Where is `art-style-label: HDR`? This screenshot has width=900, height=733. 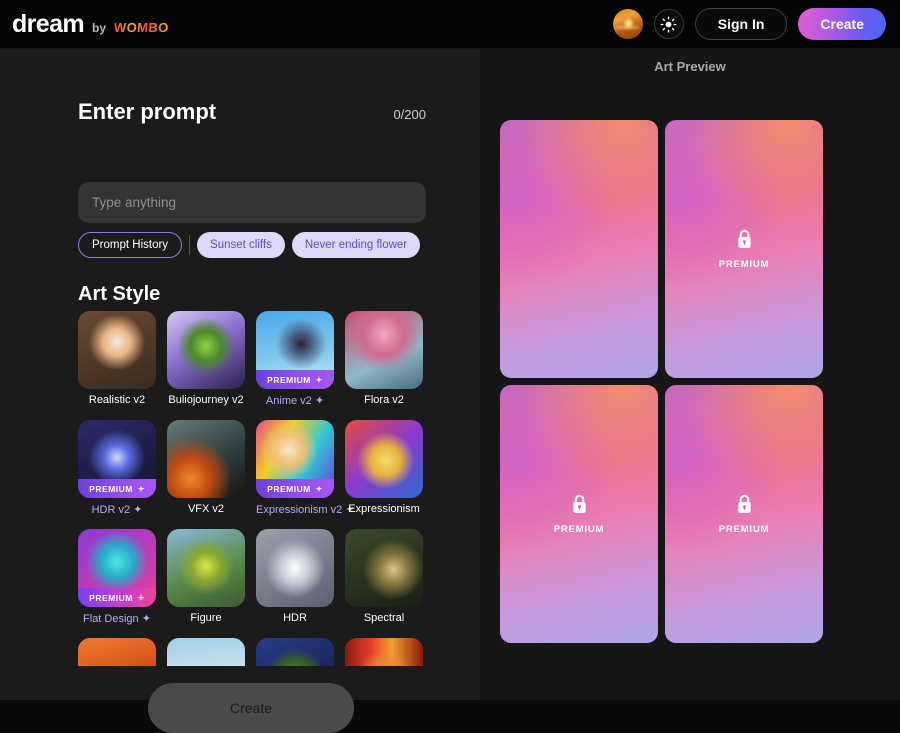
art-style-label: HDR is located at coordinates (295, 618).